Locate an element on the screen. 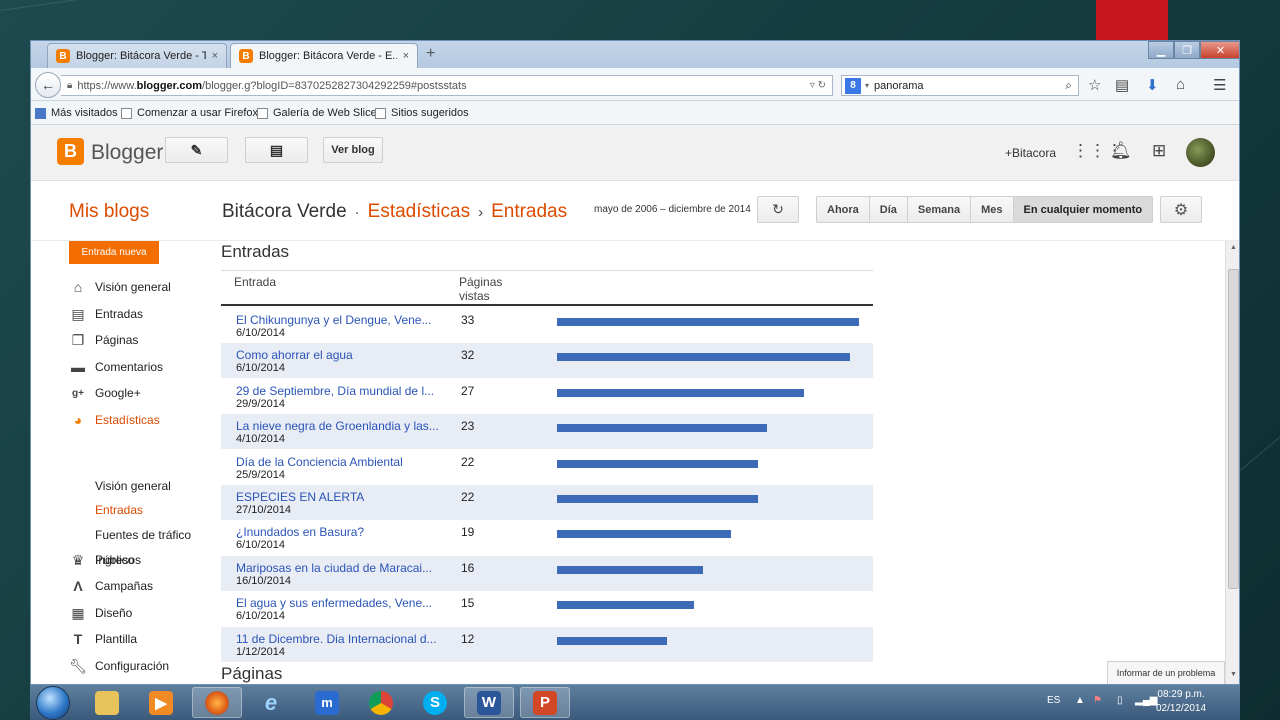 The height and width of the screenshot is (720, 1280). pageviews-count: 33 is located at coordinates (468, 320).